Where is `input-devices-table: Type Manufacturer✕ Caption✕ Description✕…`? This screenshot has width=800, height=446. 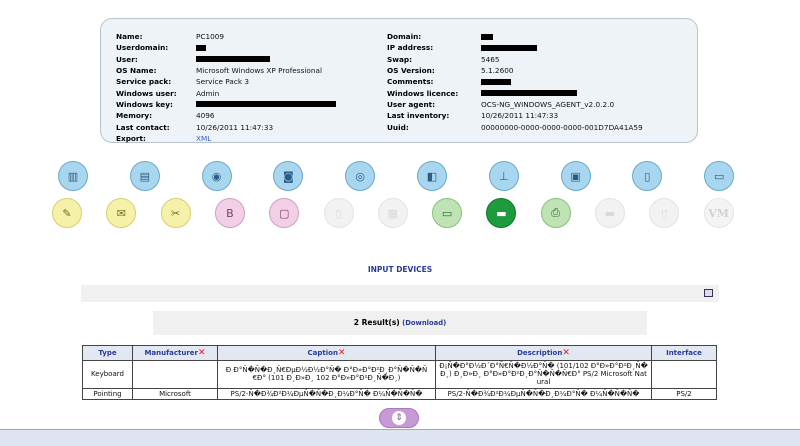
input-devices-table: Type Manufacturer✕ Caption✕ Description✕… is located at coordinates (399, 372).